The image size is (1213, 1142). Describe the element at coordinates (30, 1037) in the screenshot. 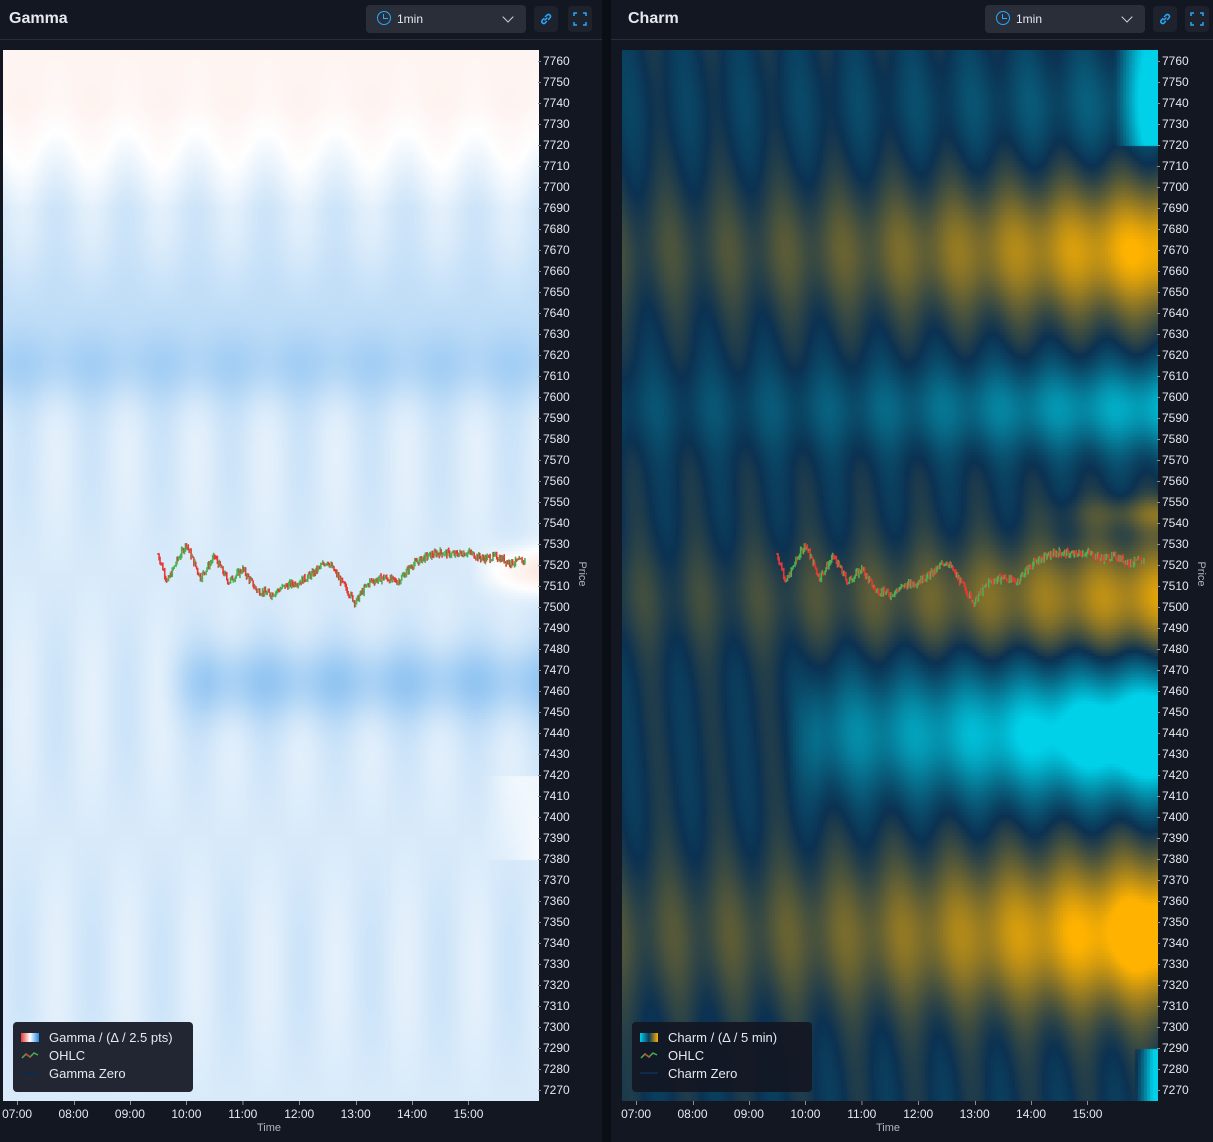

I see `gamma-colorscale-swatch` at that location.